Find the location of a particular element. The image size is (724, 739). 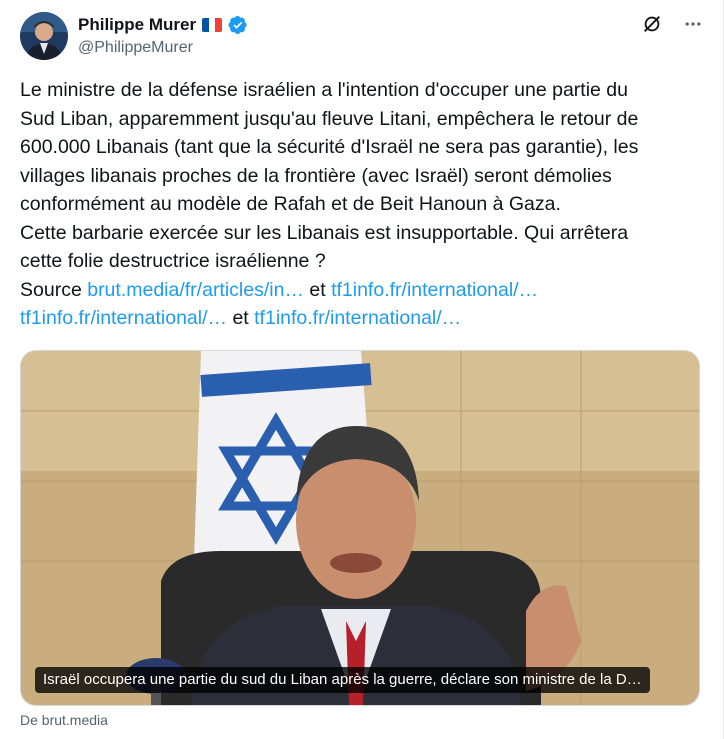

header-actions is located at coordinates (672, 24).